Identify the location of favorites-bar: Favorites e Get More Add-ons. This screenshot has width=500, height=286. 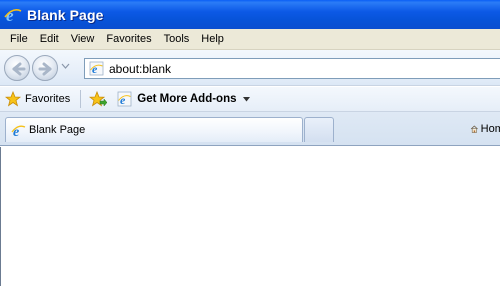
(250, 99).